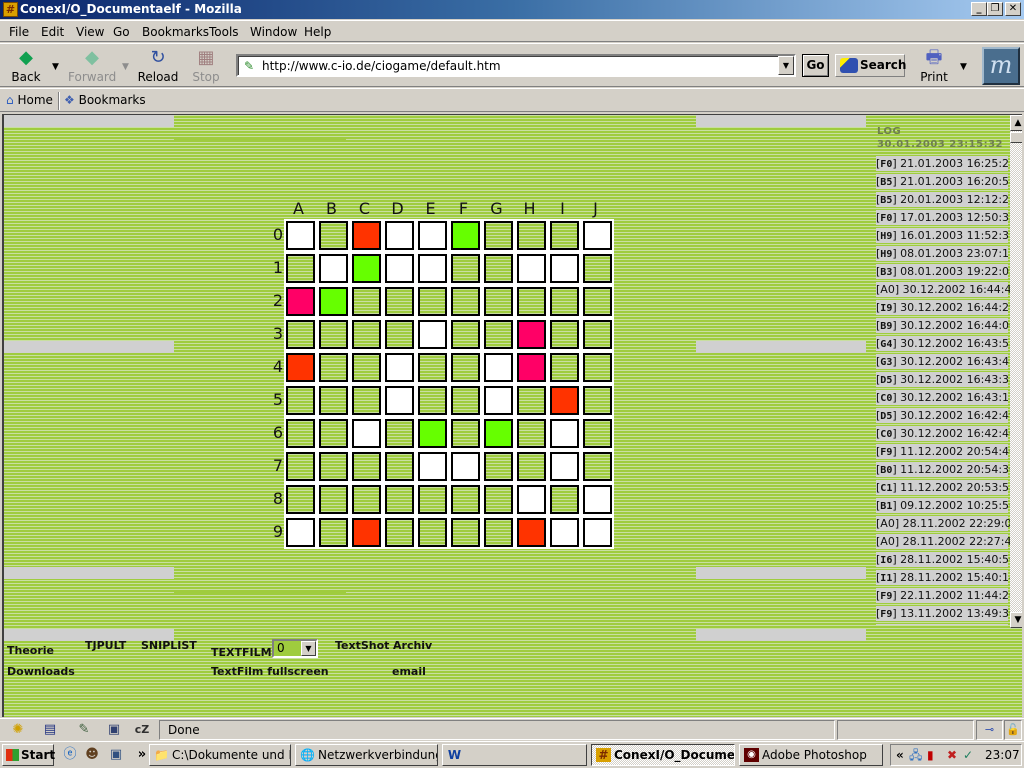 The height and width of the screenshot is (768, 1024). What do you see at coordinates (241, 652) in the screenshot?
I see `link-textfilm: TEXTFILM` at bounding box center [241, 652].